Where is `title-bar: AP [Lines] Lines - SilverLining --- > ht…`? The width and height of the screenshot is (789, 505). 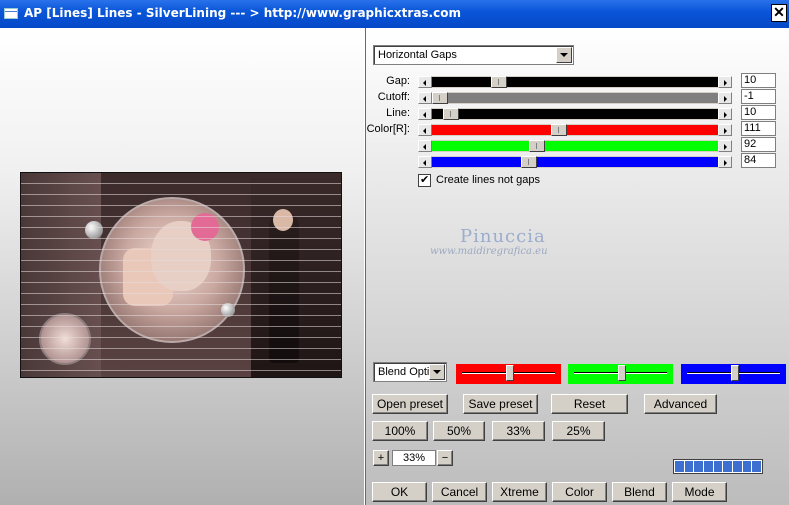
title-bar: AP [Lines] Lines - SilverLining --- > ht… is located at coordinates (394, 14).